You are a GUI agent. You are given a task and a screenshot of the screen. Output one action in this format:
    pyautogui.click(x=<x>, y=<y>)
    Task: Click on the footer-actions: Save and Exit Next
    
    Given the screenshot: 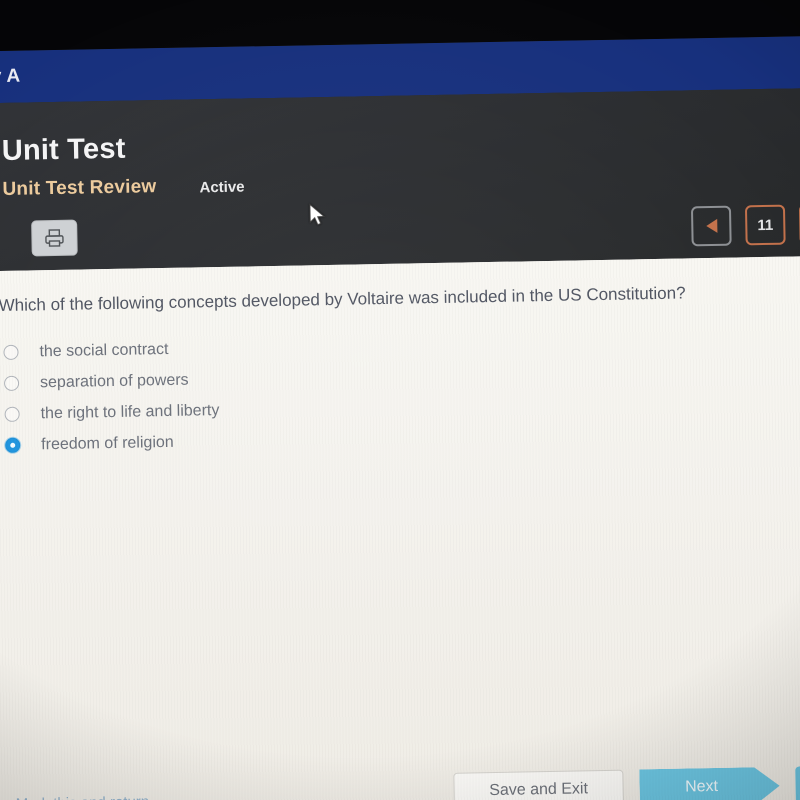 What is the action you would take?
    pyautogui.click(x=626, y=782)
    